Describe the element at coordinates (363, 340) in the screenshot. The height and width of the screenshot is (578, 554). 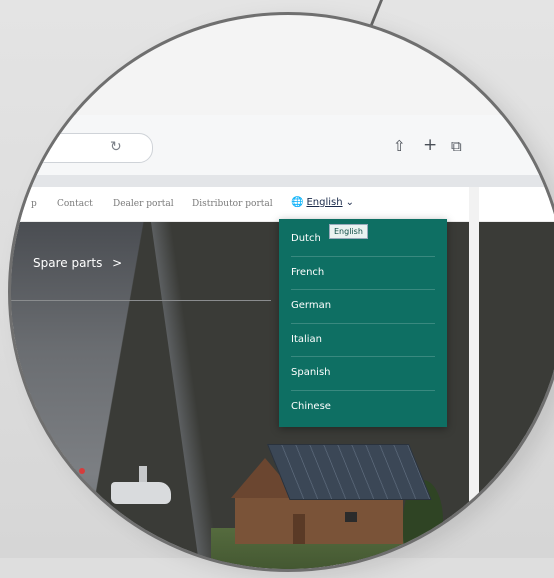
I see `language-option-italian: Italian` at that location.